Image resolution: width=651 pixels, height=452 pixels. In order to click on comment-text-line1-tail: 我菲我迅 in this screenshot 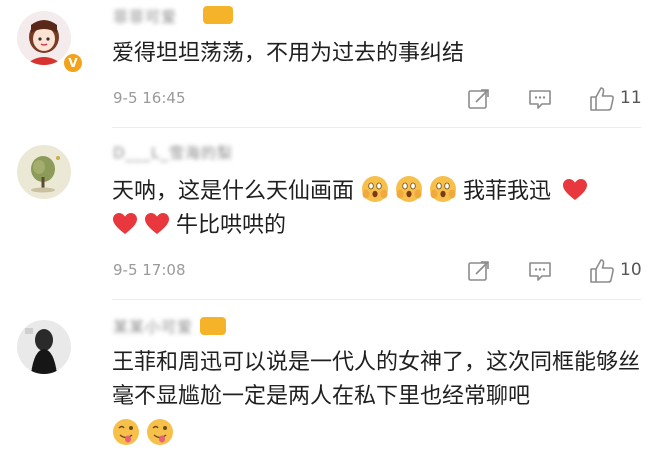, I will do `click(507, 191)`.